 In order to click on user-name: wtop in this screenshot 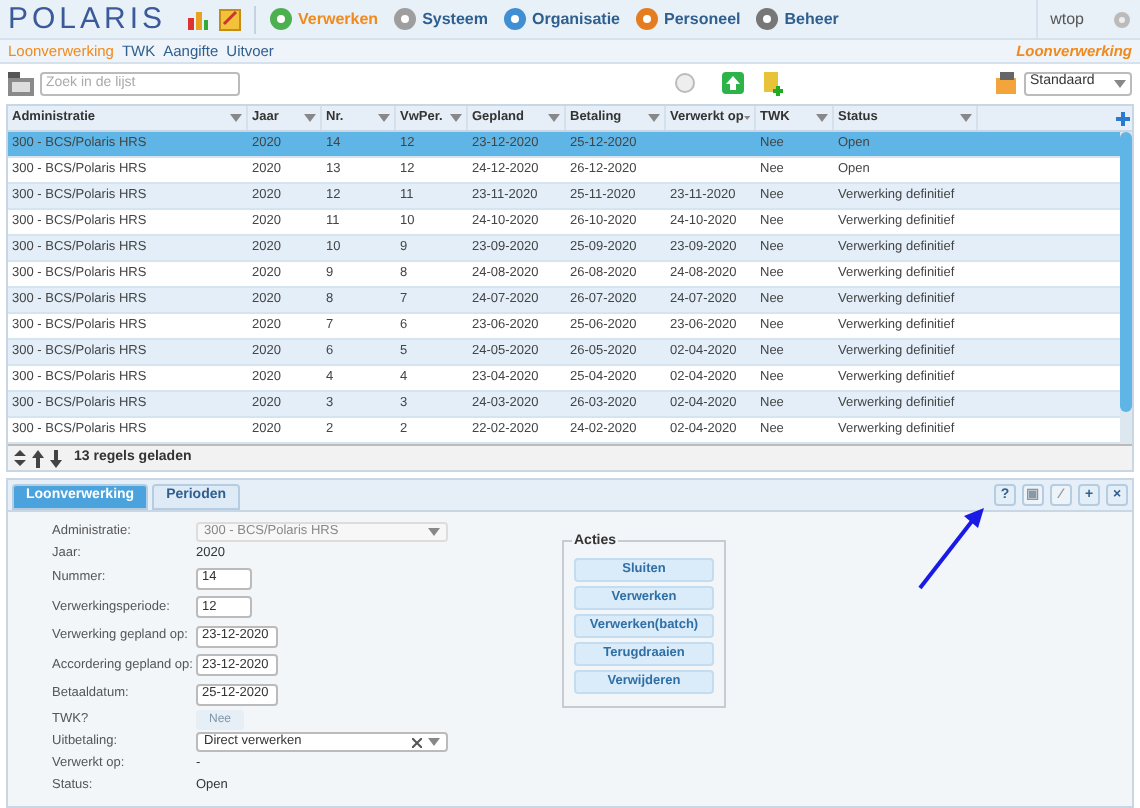, I will do `click(1066, 19)`.